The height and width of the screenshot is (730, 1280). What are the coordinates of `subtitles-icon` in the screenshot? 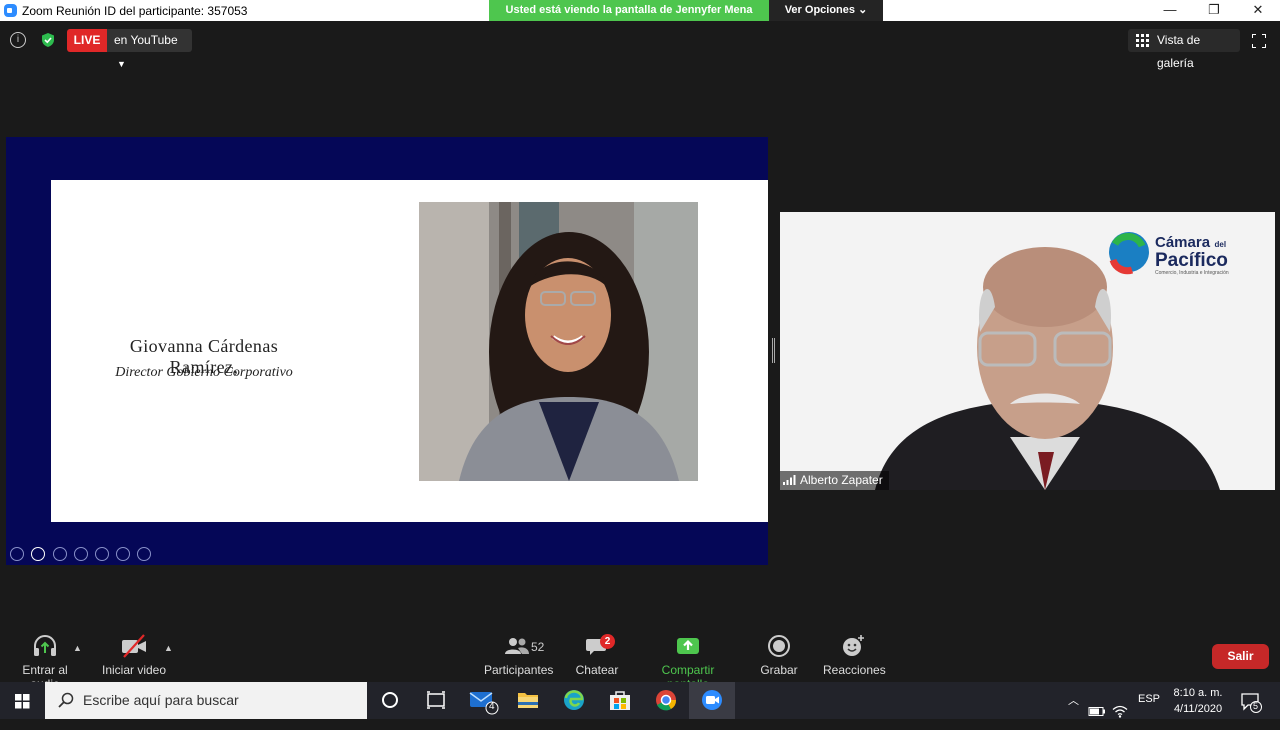 It's located at (123, 554).